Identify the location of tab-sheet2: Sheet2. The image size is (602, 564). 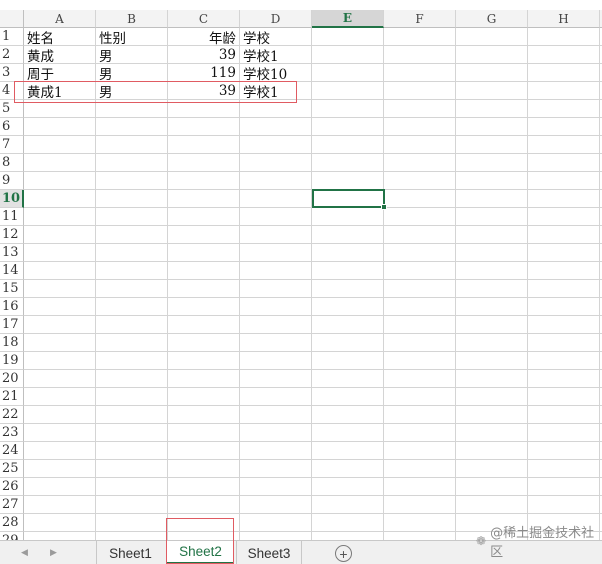
(200, 552).